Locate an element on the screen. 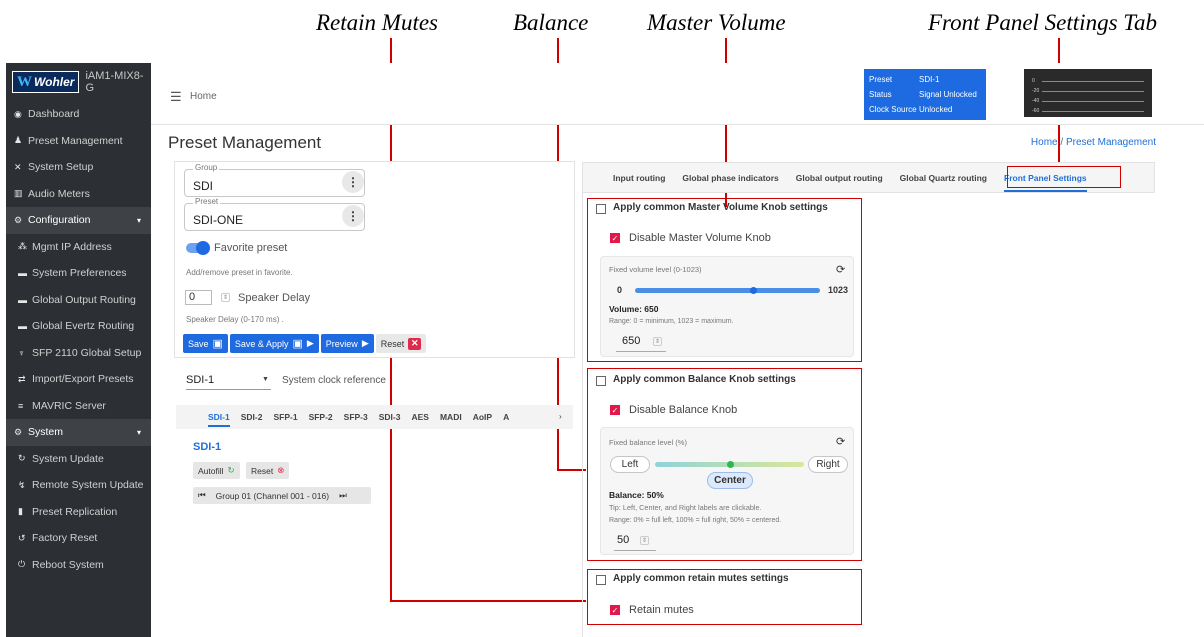 The height and width of the screenshot is (637, 1204). nav-label: Global Evertz Routing is located at coordinates (83, 326).